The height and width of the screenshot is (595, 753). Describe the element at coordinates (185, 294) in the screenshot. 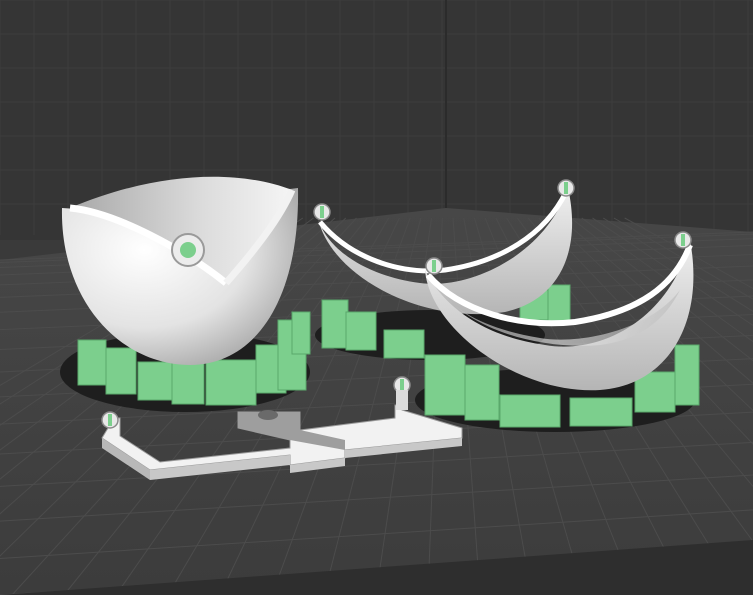

I see `sphere-half-with-cutout` at that location.